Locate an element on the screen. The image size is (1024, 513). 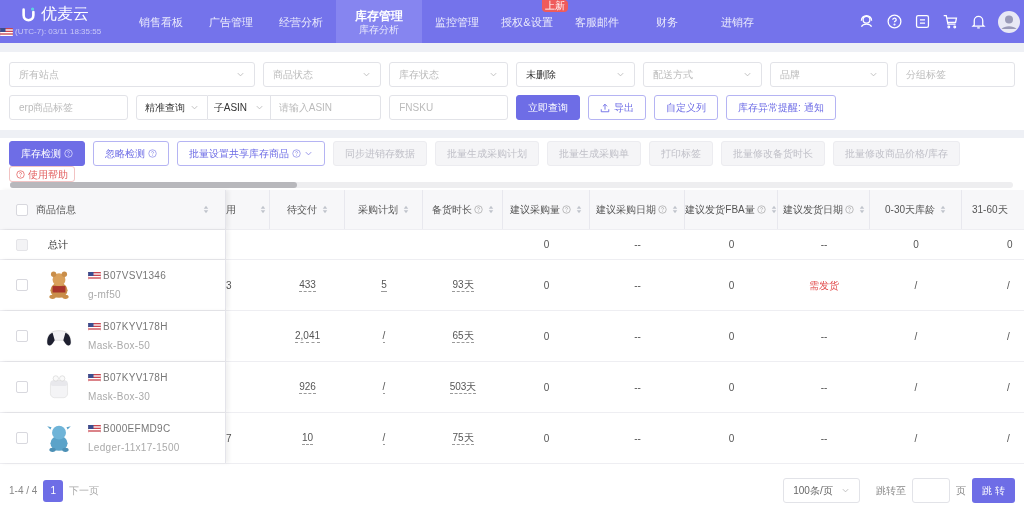
nav-tab: 客服邮件 is located at coordinates (597, 21).